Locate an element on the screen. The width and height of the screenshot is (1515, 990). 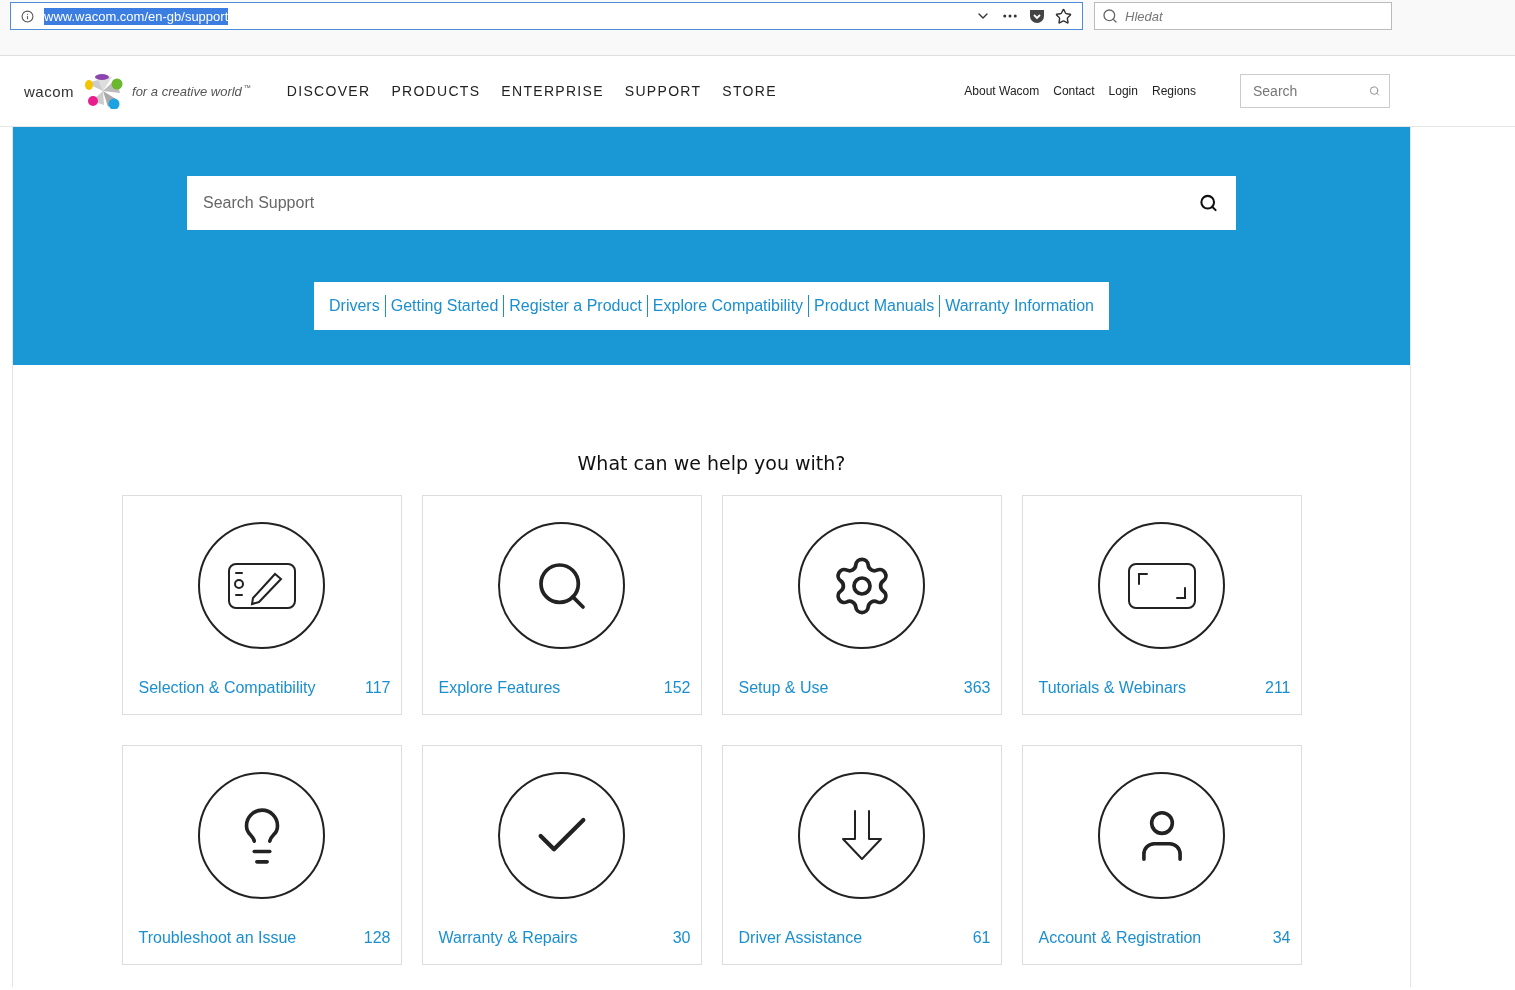
section-heading: What can we help you with? is located at coordinates (711, 463).